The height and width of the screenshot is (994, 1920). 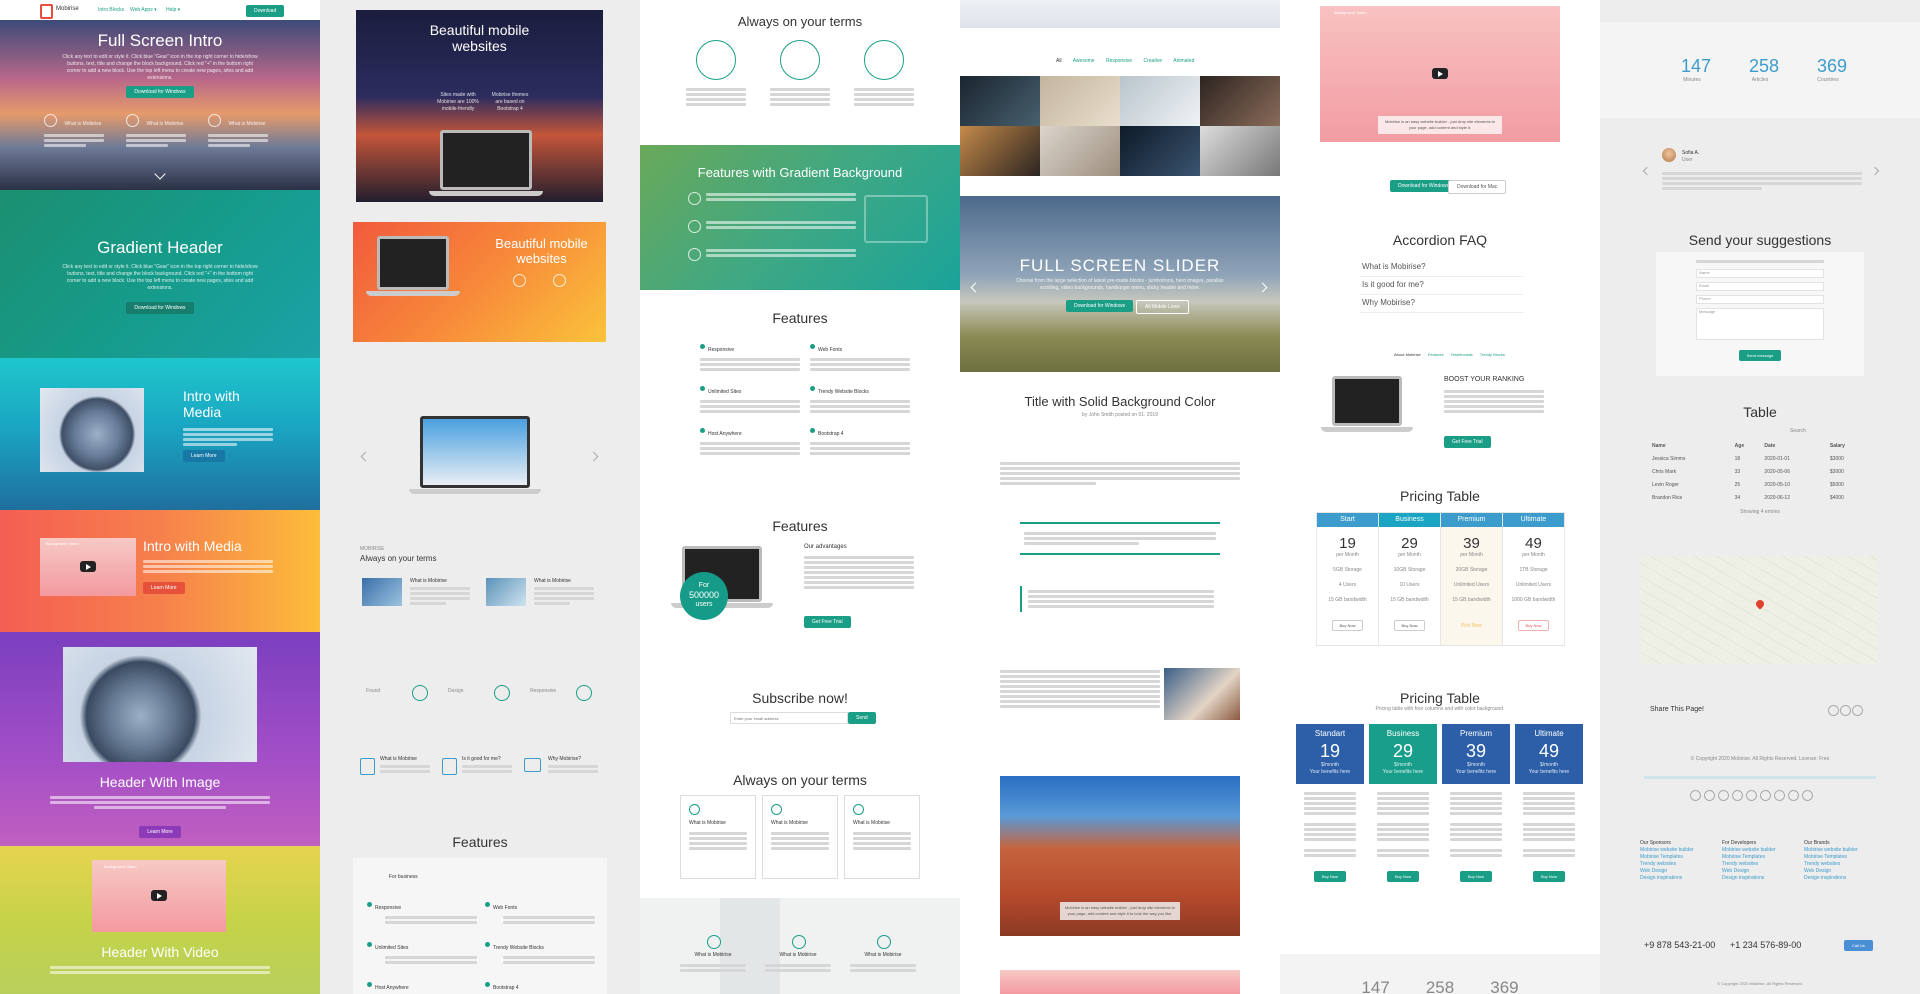 I want to click on gallery-tab: Awesome, so click(x=1084, y=61).